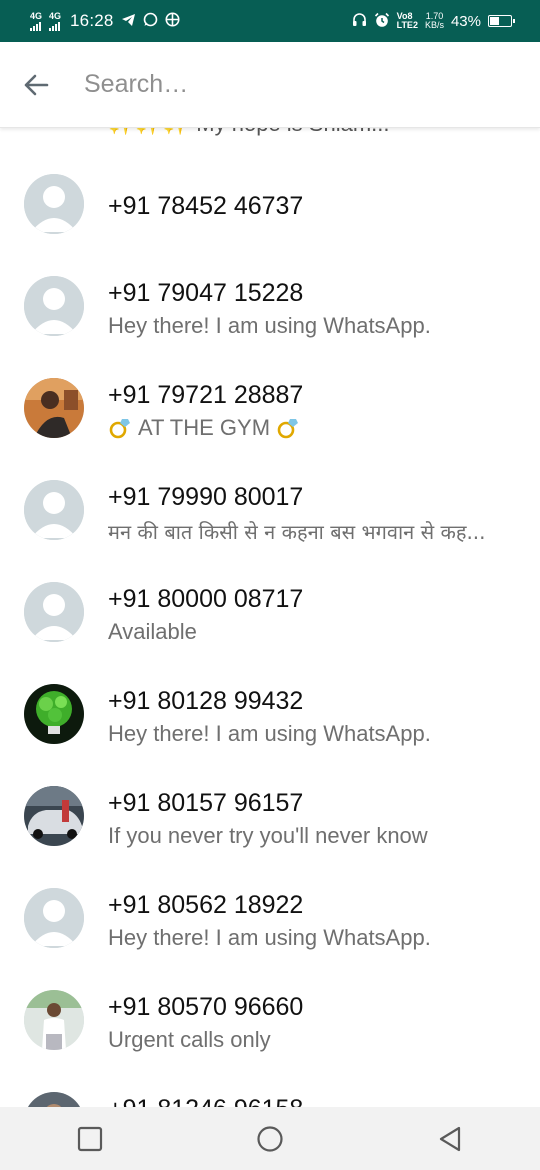  Describe the element at coordinates (206, 1007) in the screenshot. I see `contact-name: +91 80570 96660` at that location.